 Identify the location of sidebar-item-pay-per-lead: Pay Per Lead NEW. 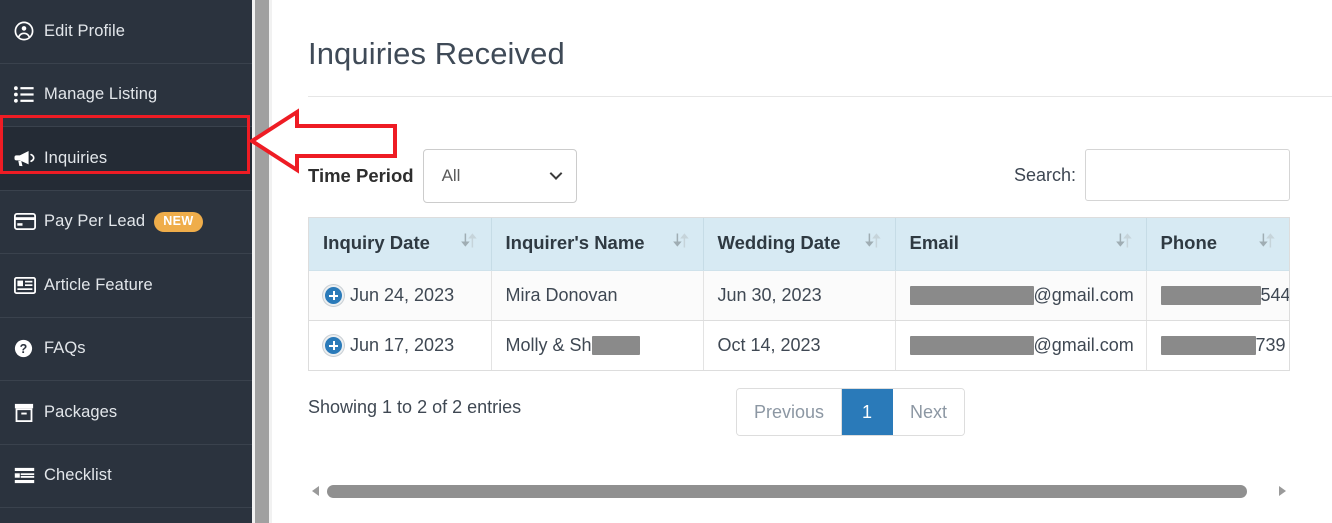
(126, 222).